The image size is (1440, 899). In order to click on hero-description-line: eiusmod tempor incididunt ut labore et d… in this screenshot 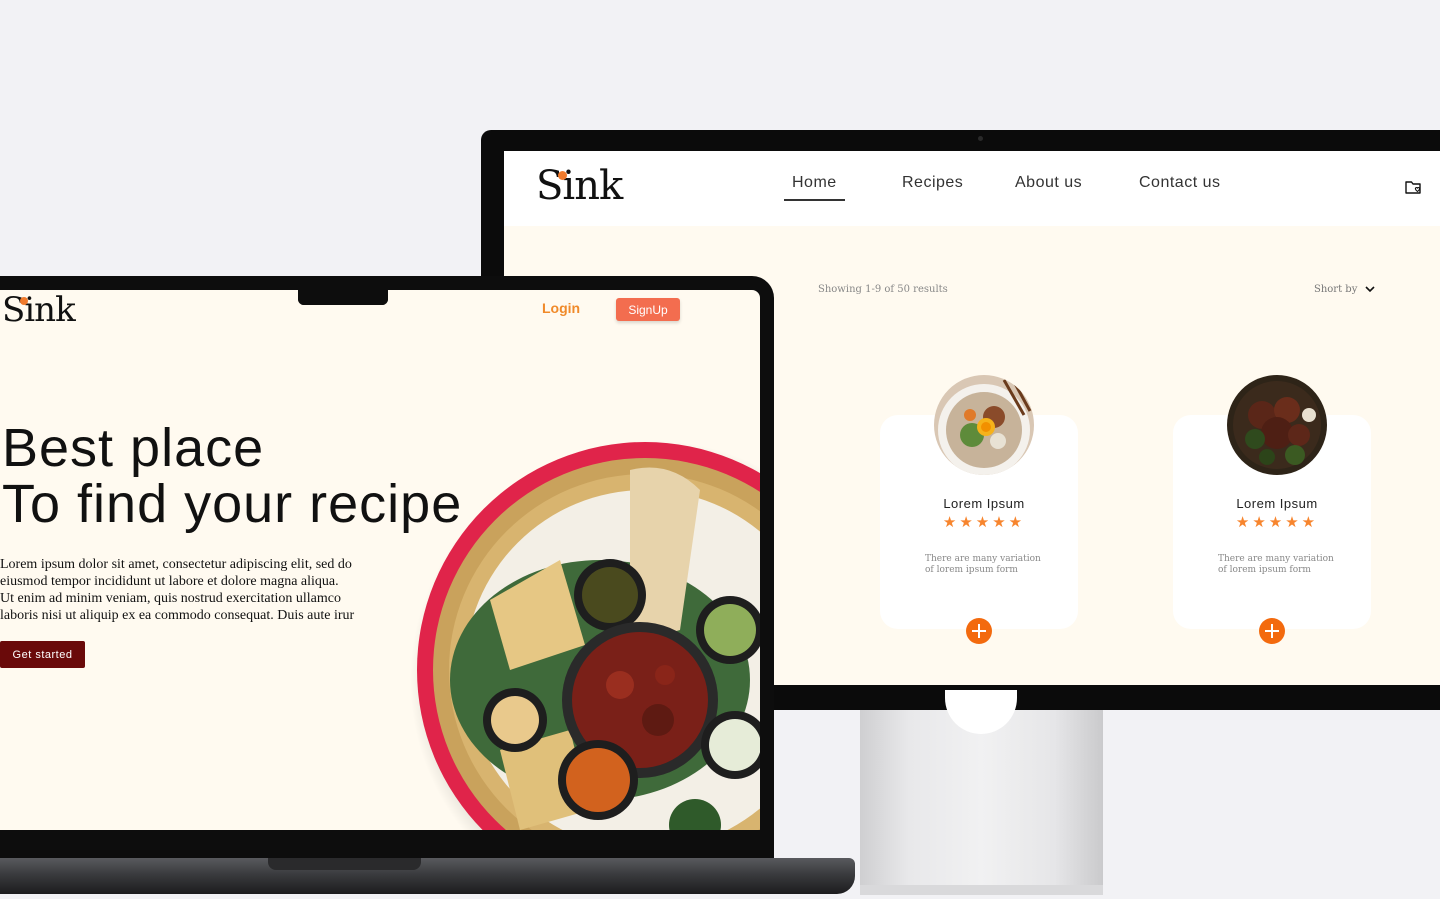, I will do `click(169, 581)`.